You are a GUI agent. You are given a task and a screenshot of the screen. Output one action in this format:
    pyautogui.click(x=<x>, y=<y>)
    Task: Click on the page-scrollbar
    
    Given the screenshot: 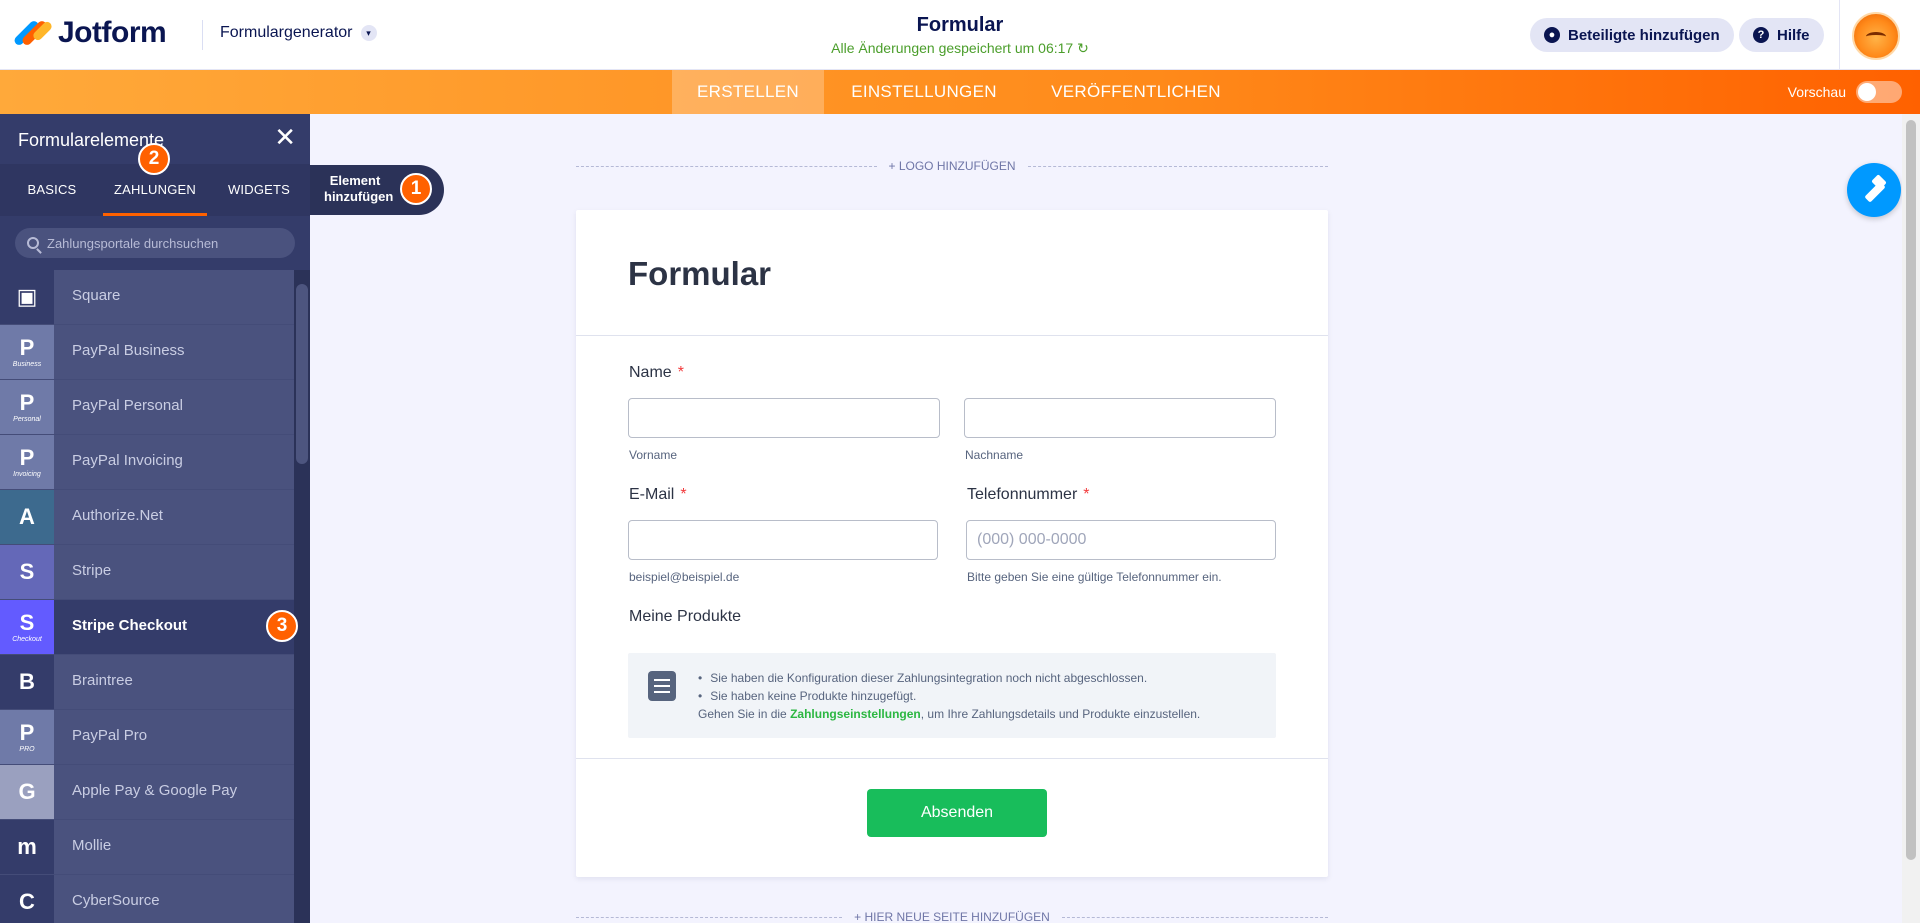 What is the action you would take?
    pyautogui.click(x=1911, y=518)
    